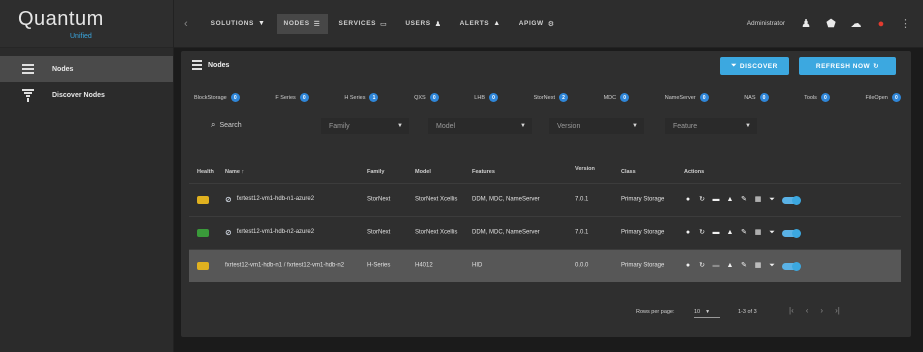  I want to click on header-class: Class, so click(628, 172).